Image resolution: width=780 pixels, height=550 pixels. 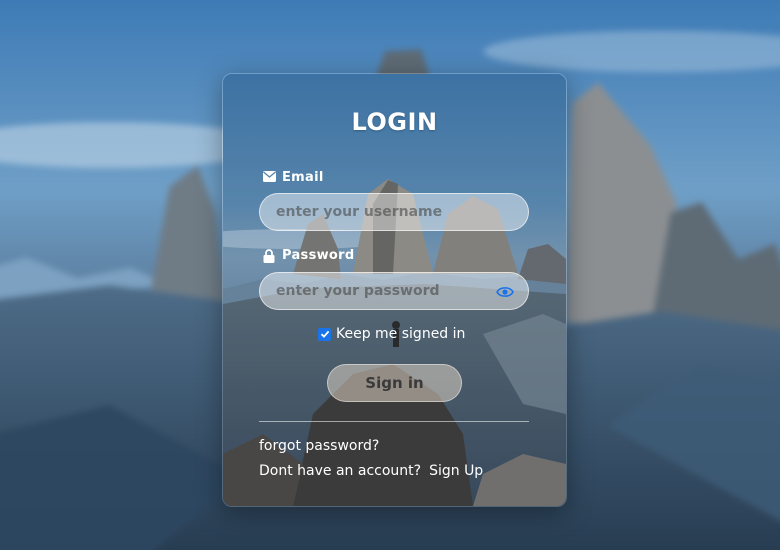 I want to click on keep-signed-in-checkbox, so click(x=324, y=334).